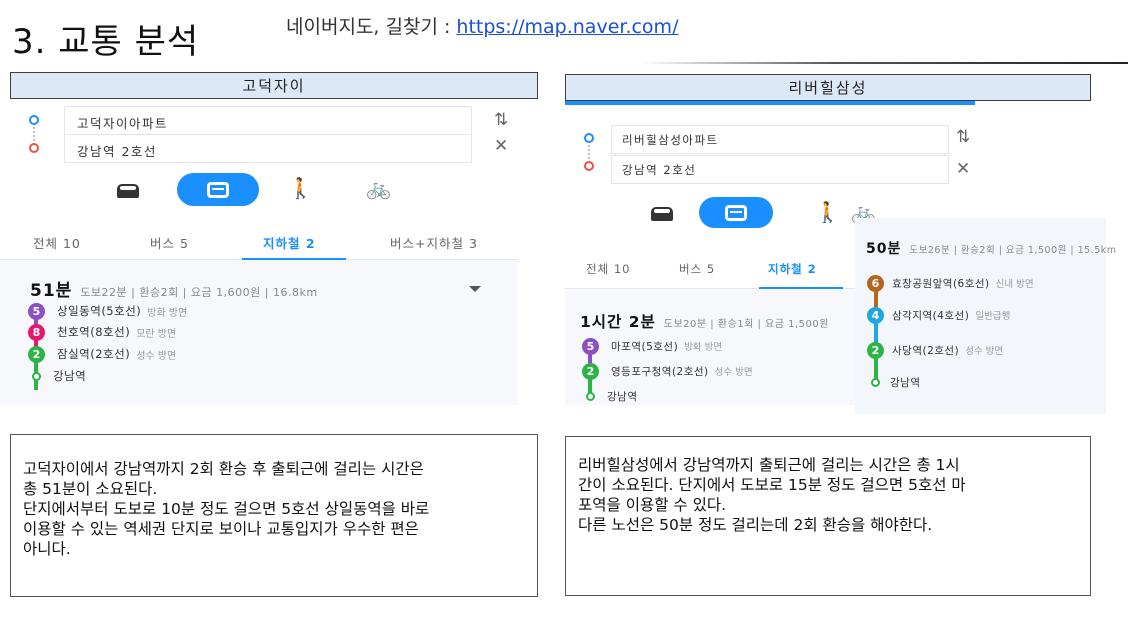 Image resolution: width=1128 pixels, height=634 pixels. I want to click on route-step: 8 천호역(8호선) 모란 방면, so click(102, 332).